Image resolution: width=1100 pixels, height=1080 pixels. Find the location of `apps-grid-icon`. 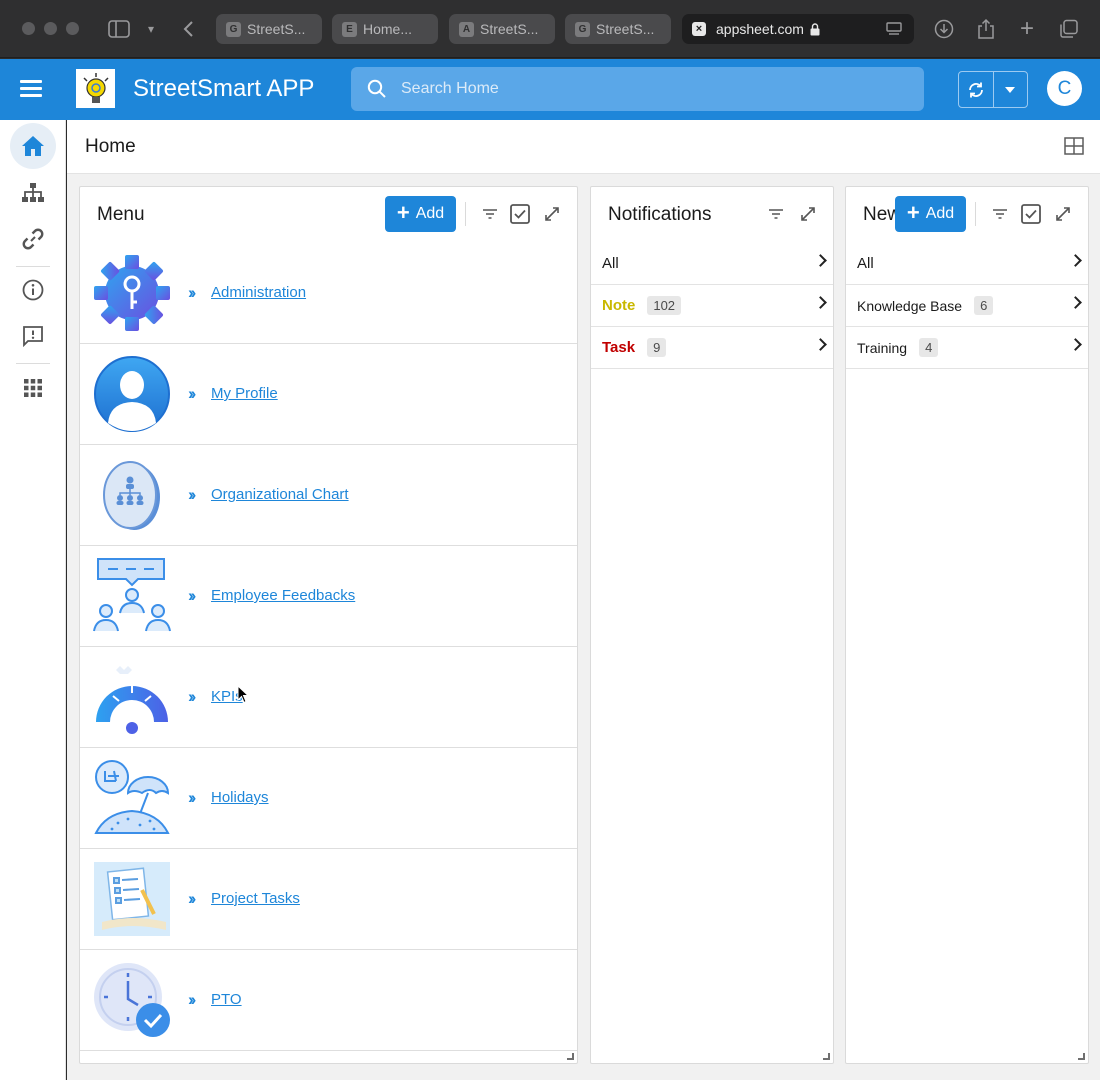

apps-grid-icon is located at coordinates (33, 388).